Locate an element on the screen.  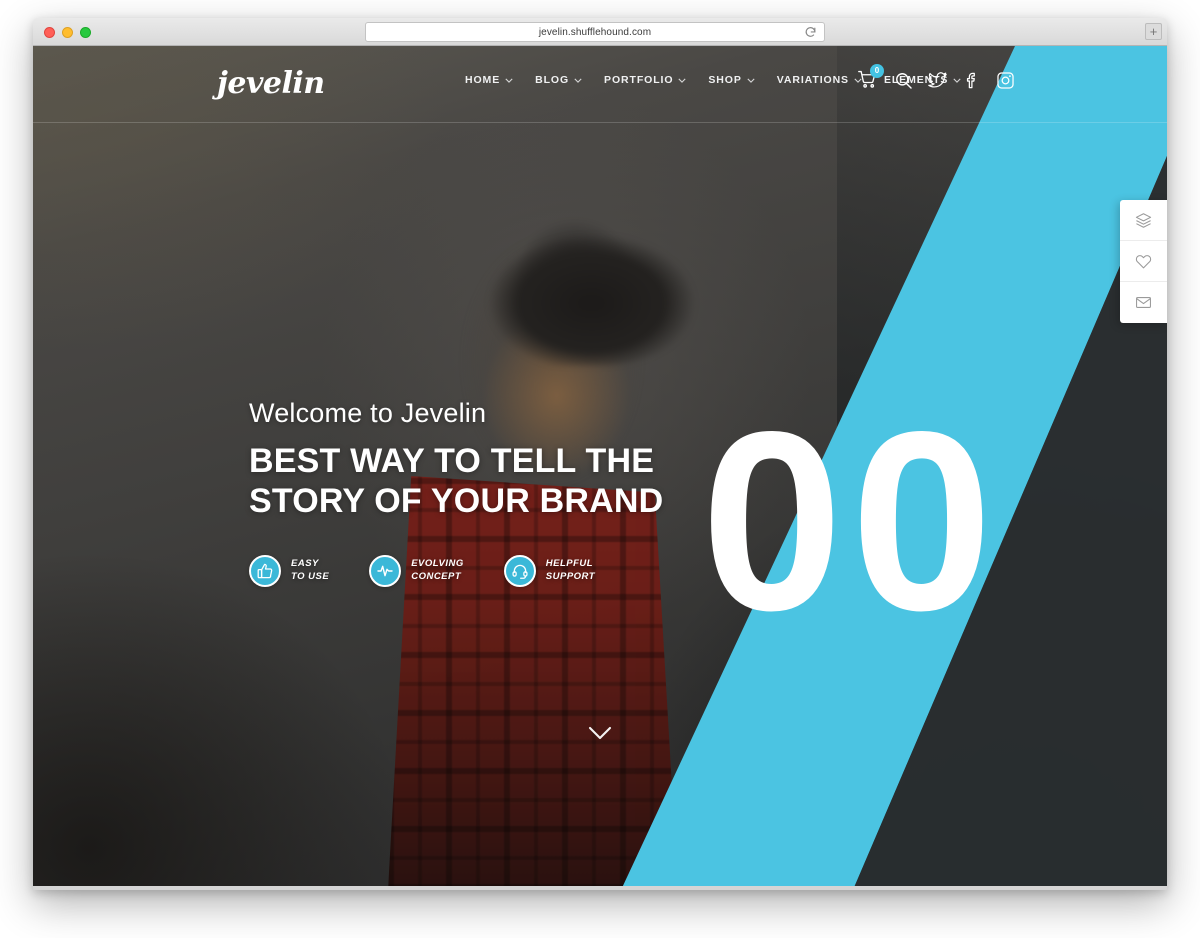
layers-icon is located at coordinates (1143, 220).